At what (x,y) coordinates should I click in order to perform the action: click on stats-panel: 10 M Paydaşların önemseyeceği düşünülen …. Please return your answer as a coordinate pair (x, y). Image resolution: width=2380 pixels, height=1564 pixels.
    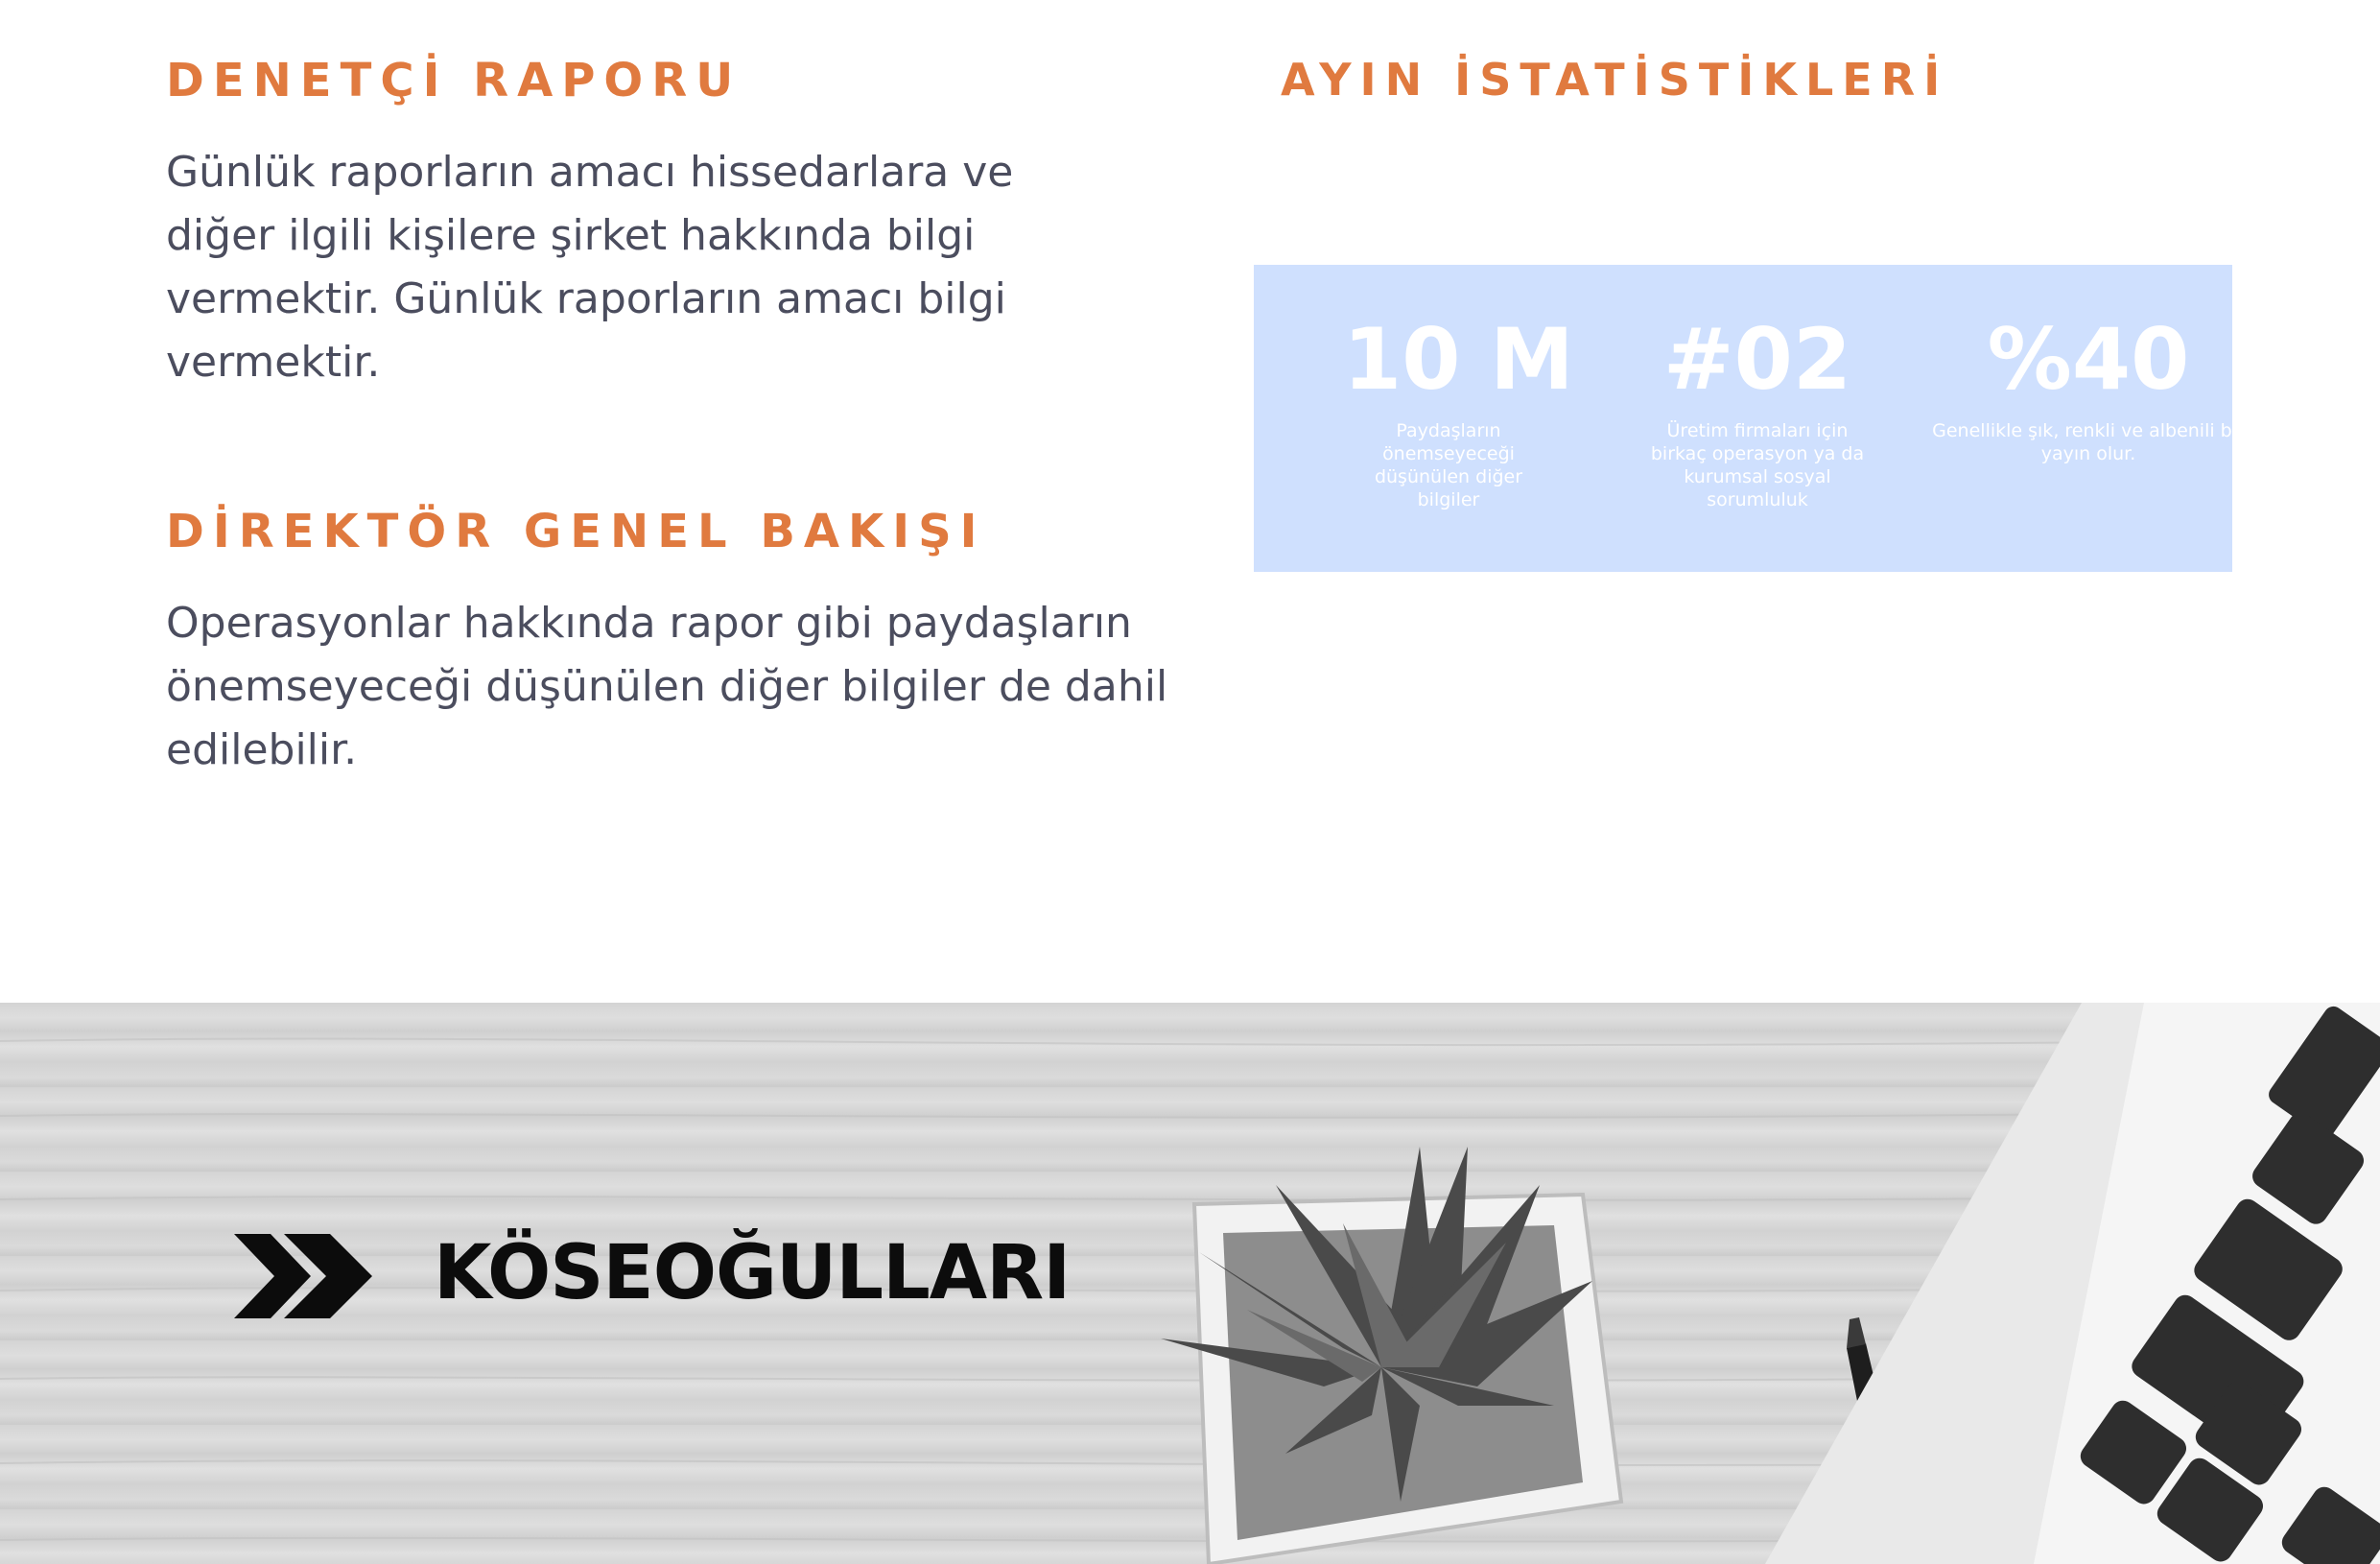
    Looking at the image, I should click on (1750, 418).